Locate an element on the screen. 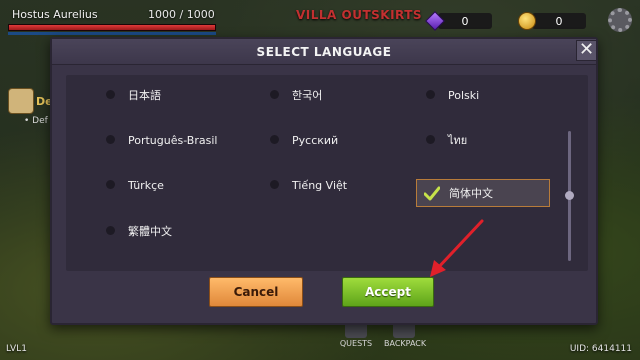  close-button: ✕ is located at coordinates (586, 50).